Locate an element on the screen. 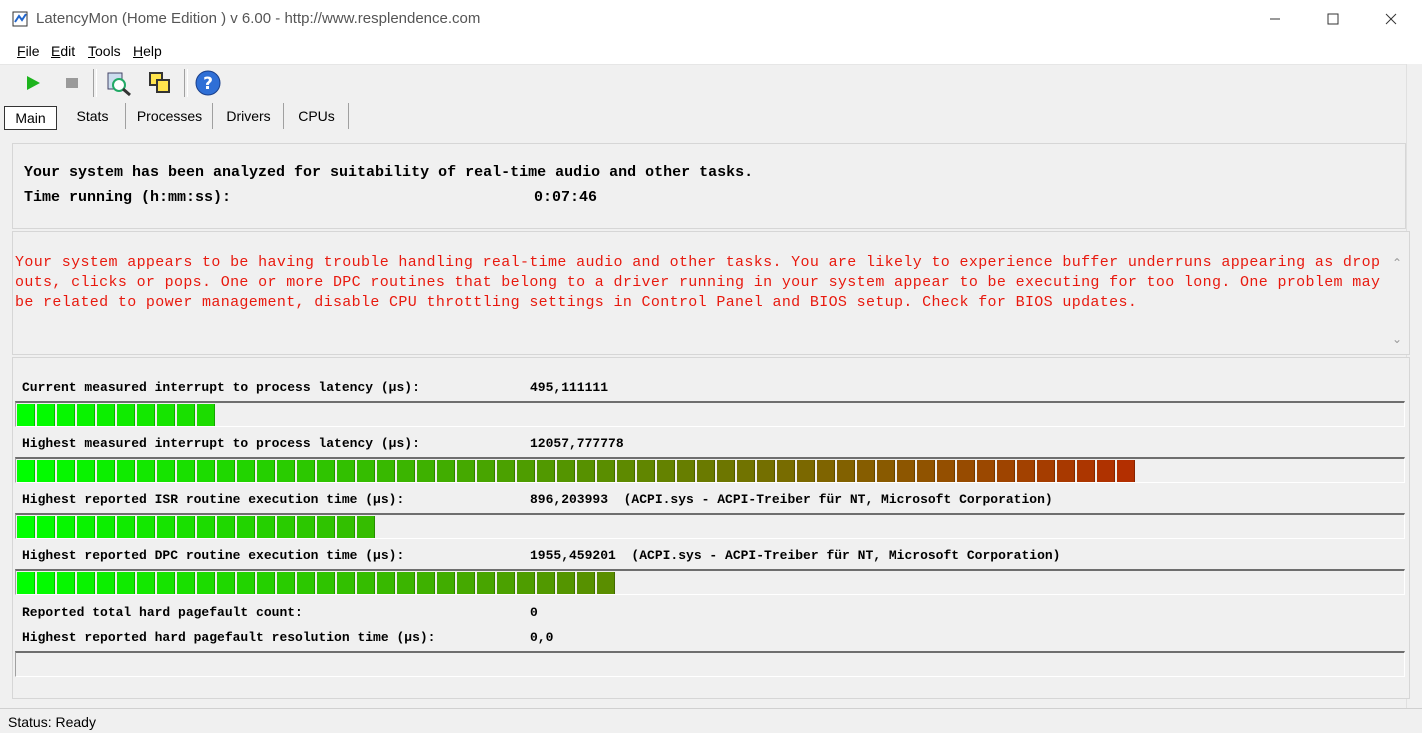 The height and width of the screenshot is (733, 1422). close-button is located at coordinates (1391, 19).